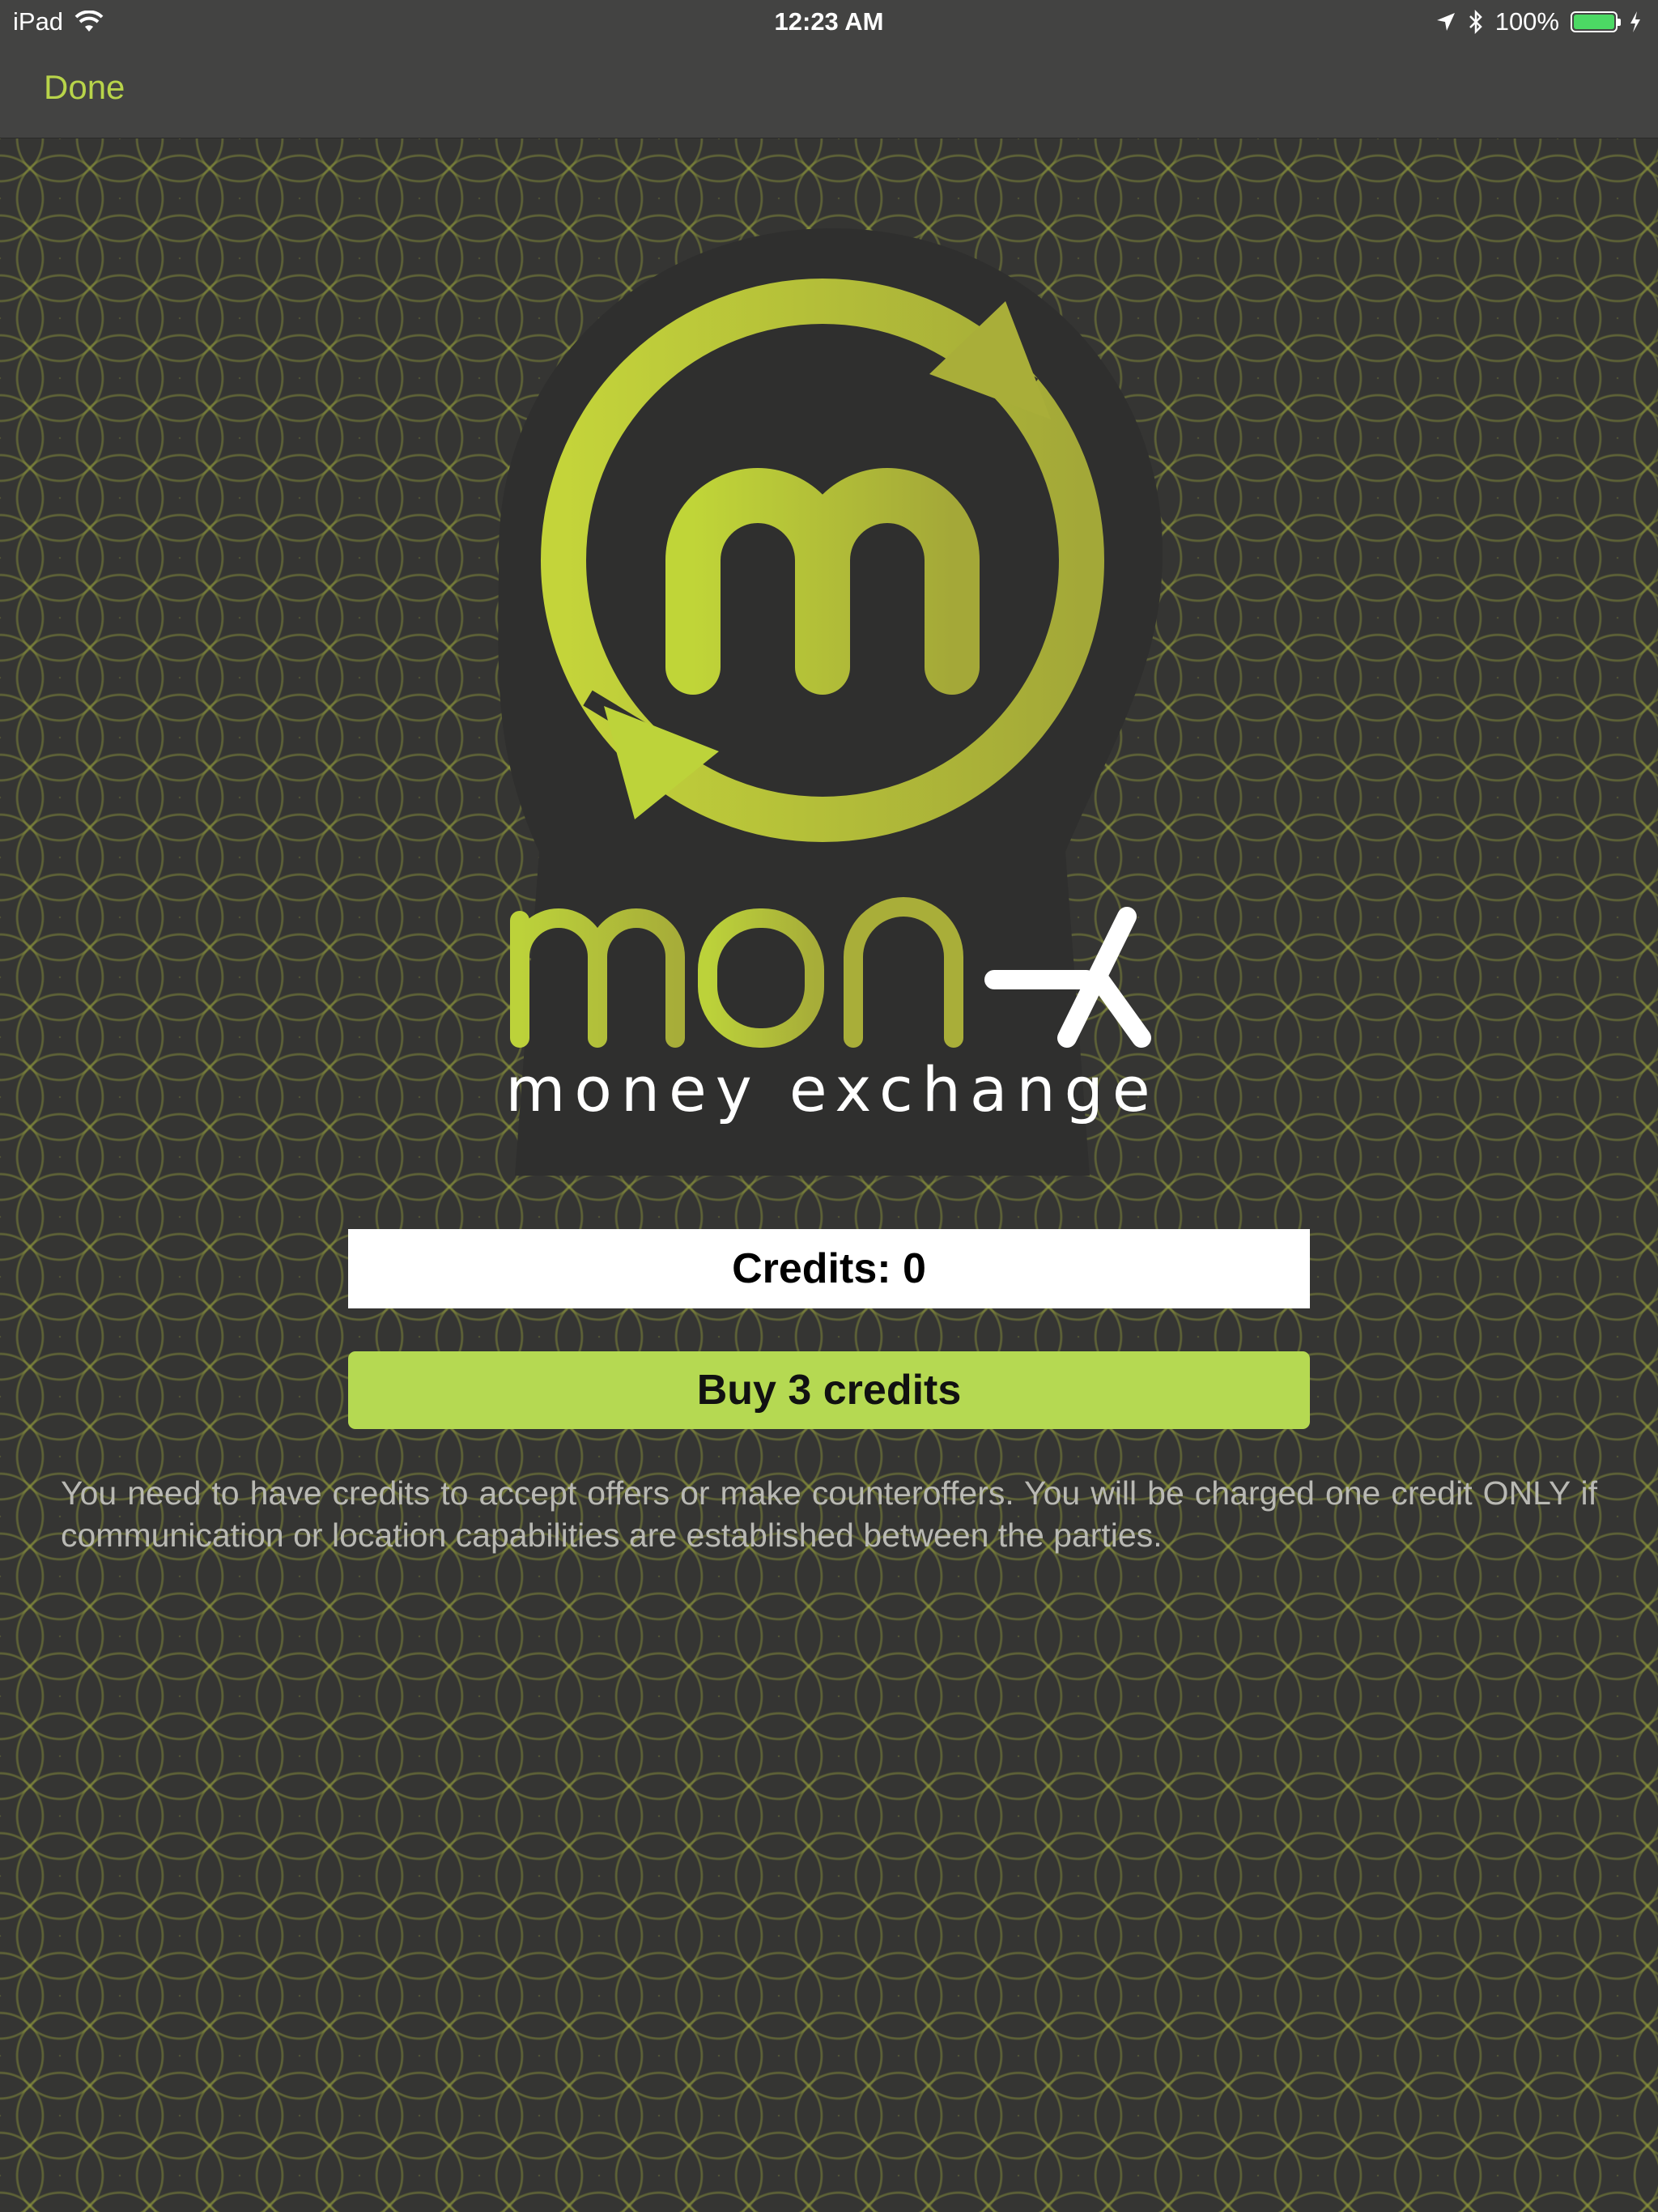 The width and height of the screenshot is (1658, 2212). I want to click on battery-fill, so click(1594, 22).